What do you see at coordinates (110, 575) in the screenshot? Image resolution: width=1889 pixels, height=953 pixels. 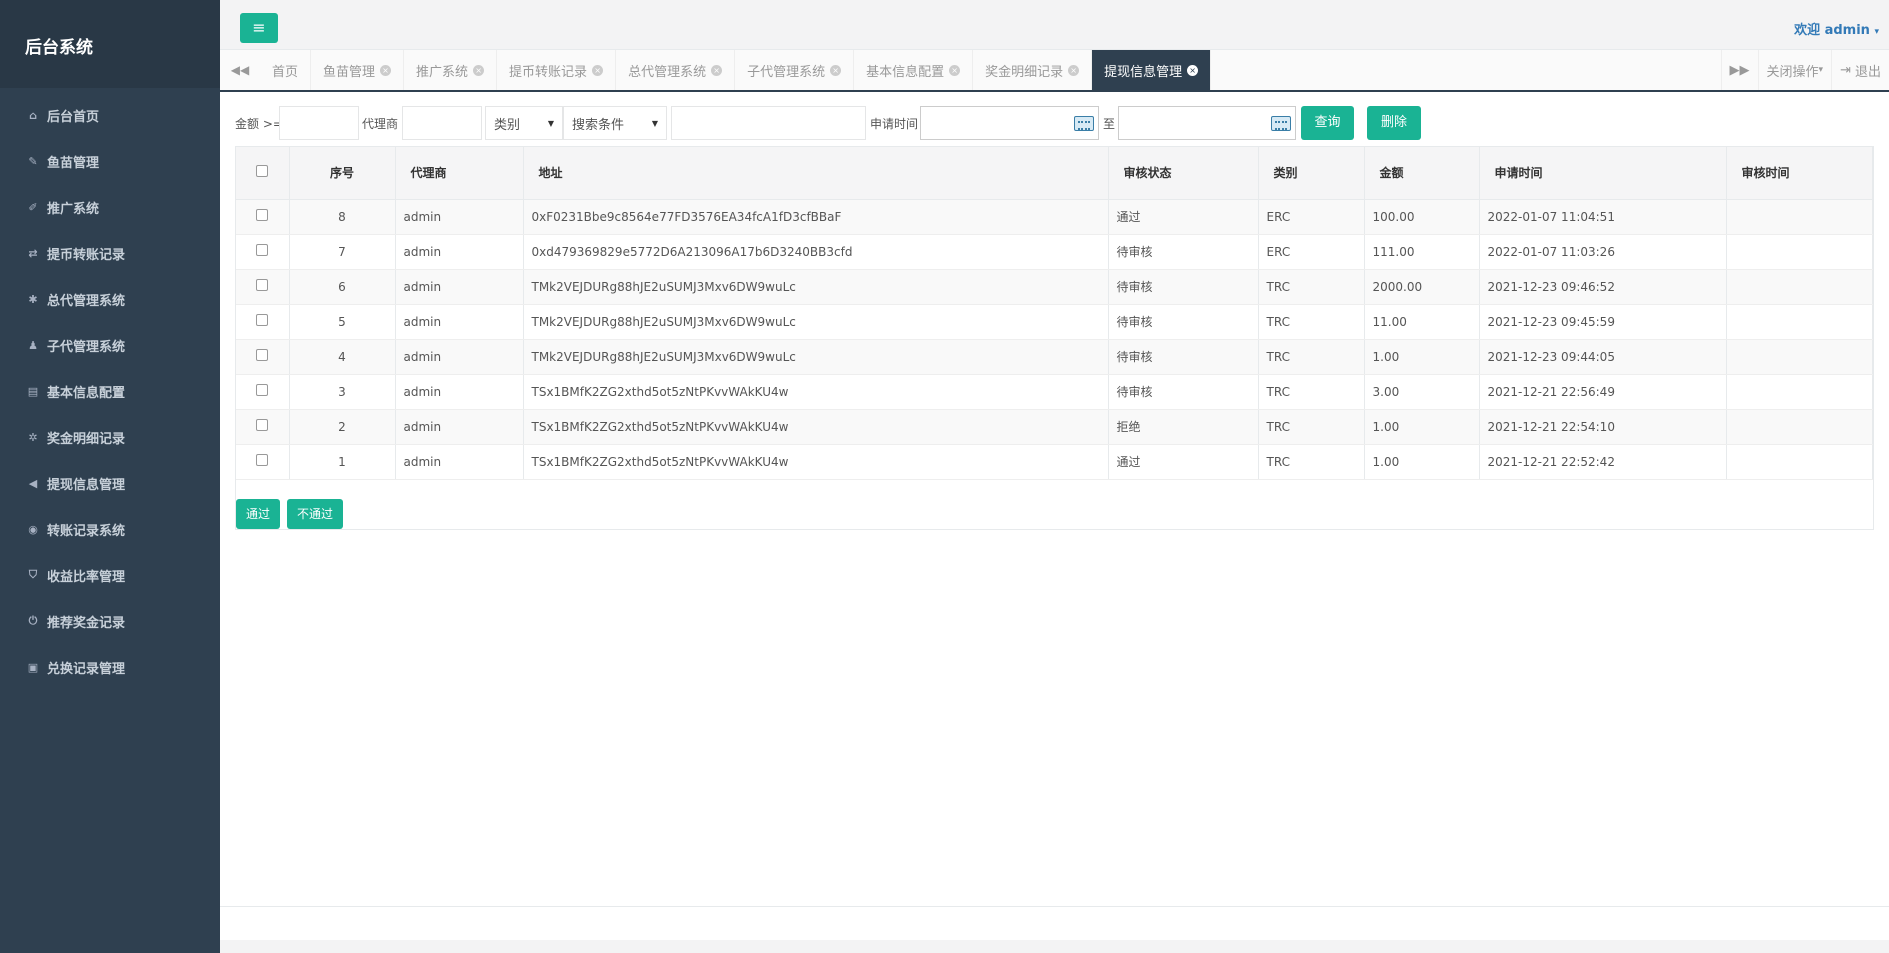 I see `sidebar-item-10: ⛉ 收益比率管理` at bounding box center [110, 575].